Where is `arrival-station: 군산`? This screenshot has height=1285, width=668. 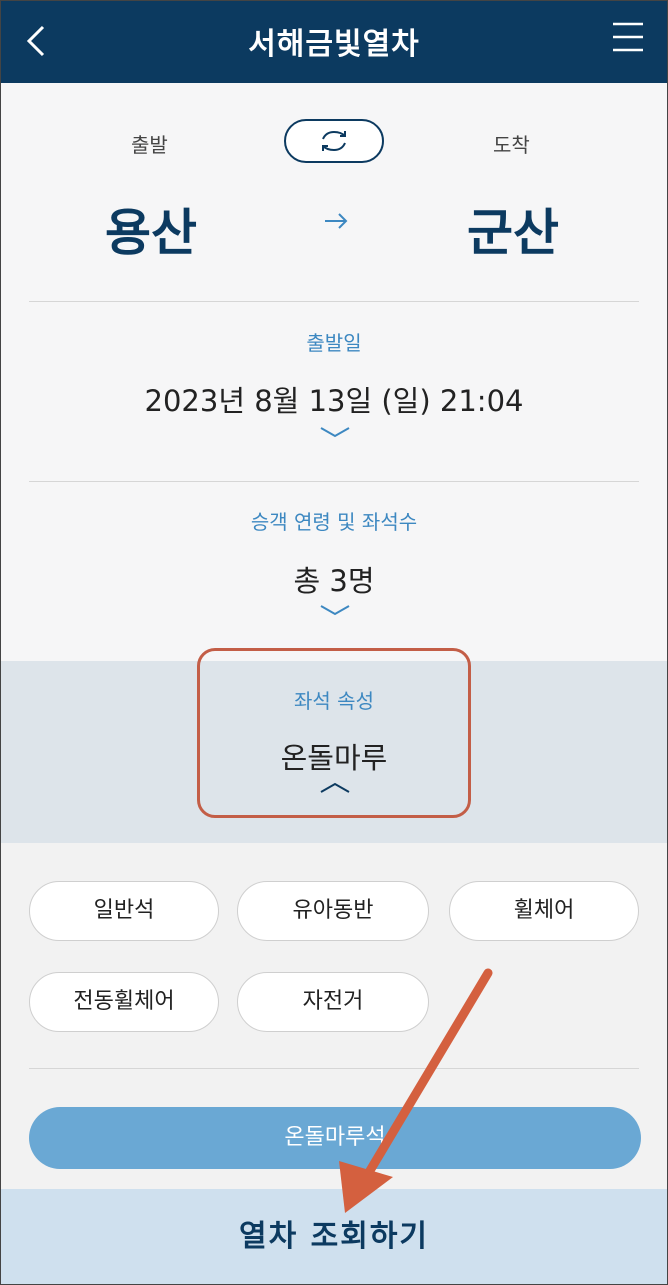 arrival-station: 군산 is located at coordinates (513, 229).